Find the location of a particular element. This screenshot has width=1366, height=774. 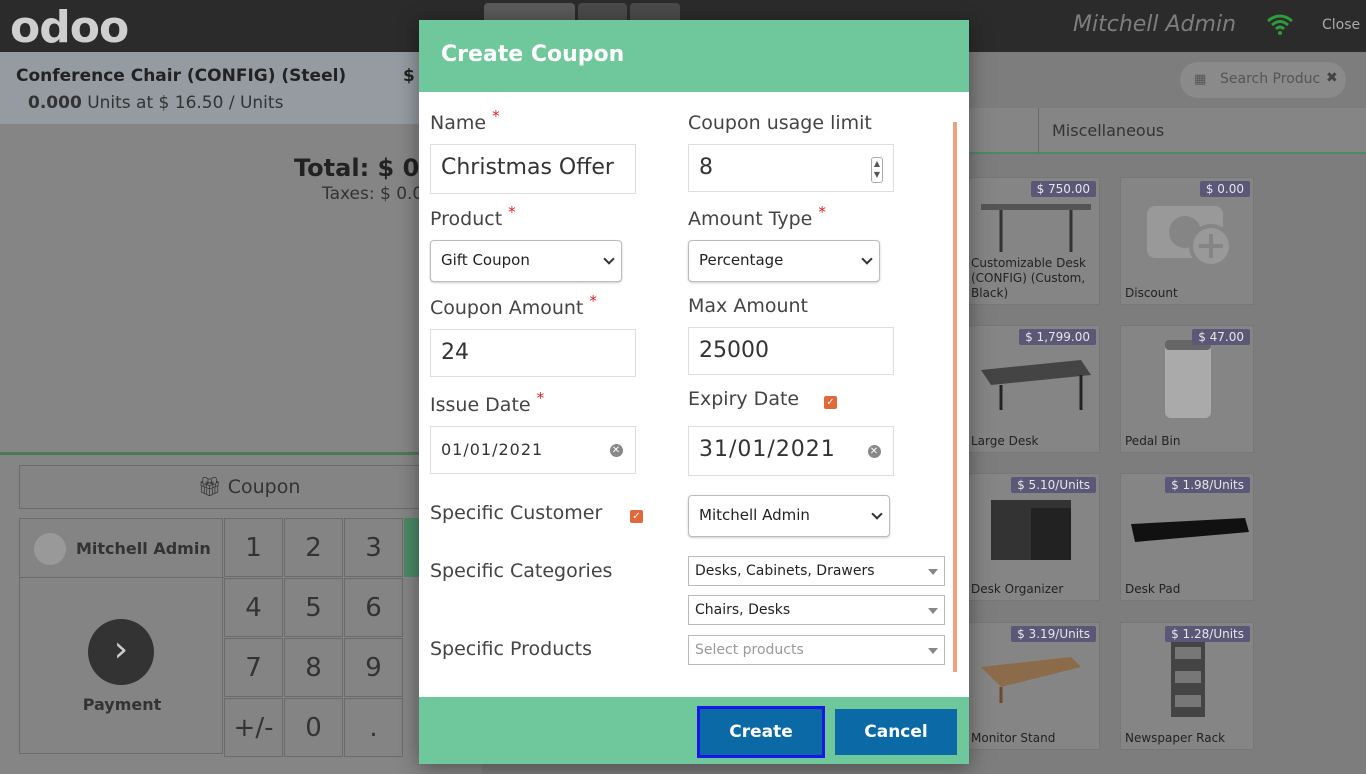

numpad-key: 8 is located at coordinates (313, 667).